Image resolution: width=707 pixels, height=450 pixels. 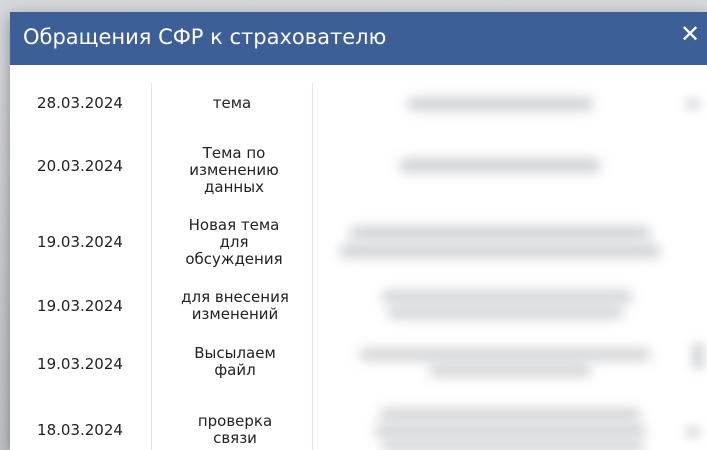 I want to click on appeal-topic: Новая тема для обсуждения, so click(x=234, y=242).